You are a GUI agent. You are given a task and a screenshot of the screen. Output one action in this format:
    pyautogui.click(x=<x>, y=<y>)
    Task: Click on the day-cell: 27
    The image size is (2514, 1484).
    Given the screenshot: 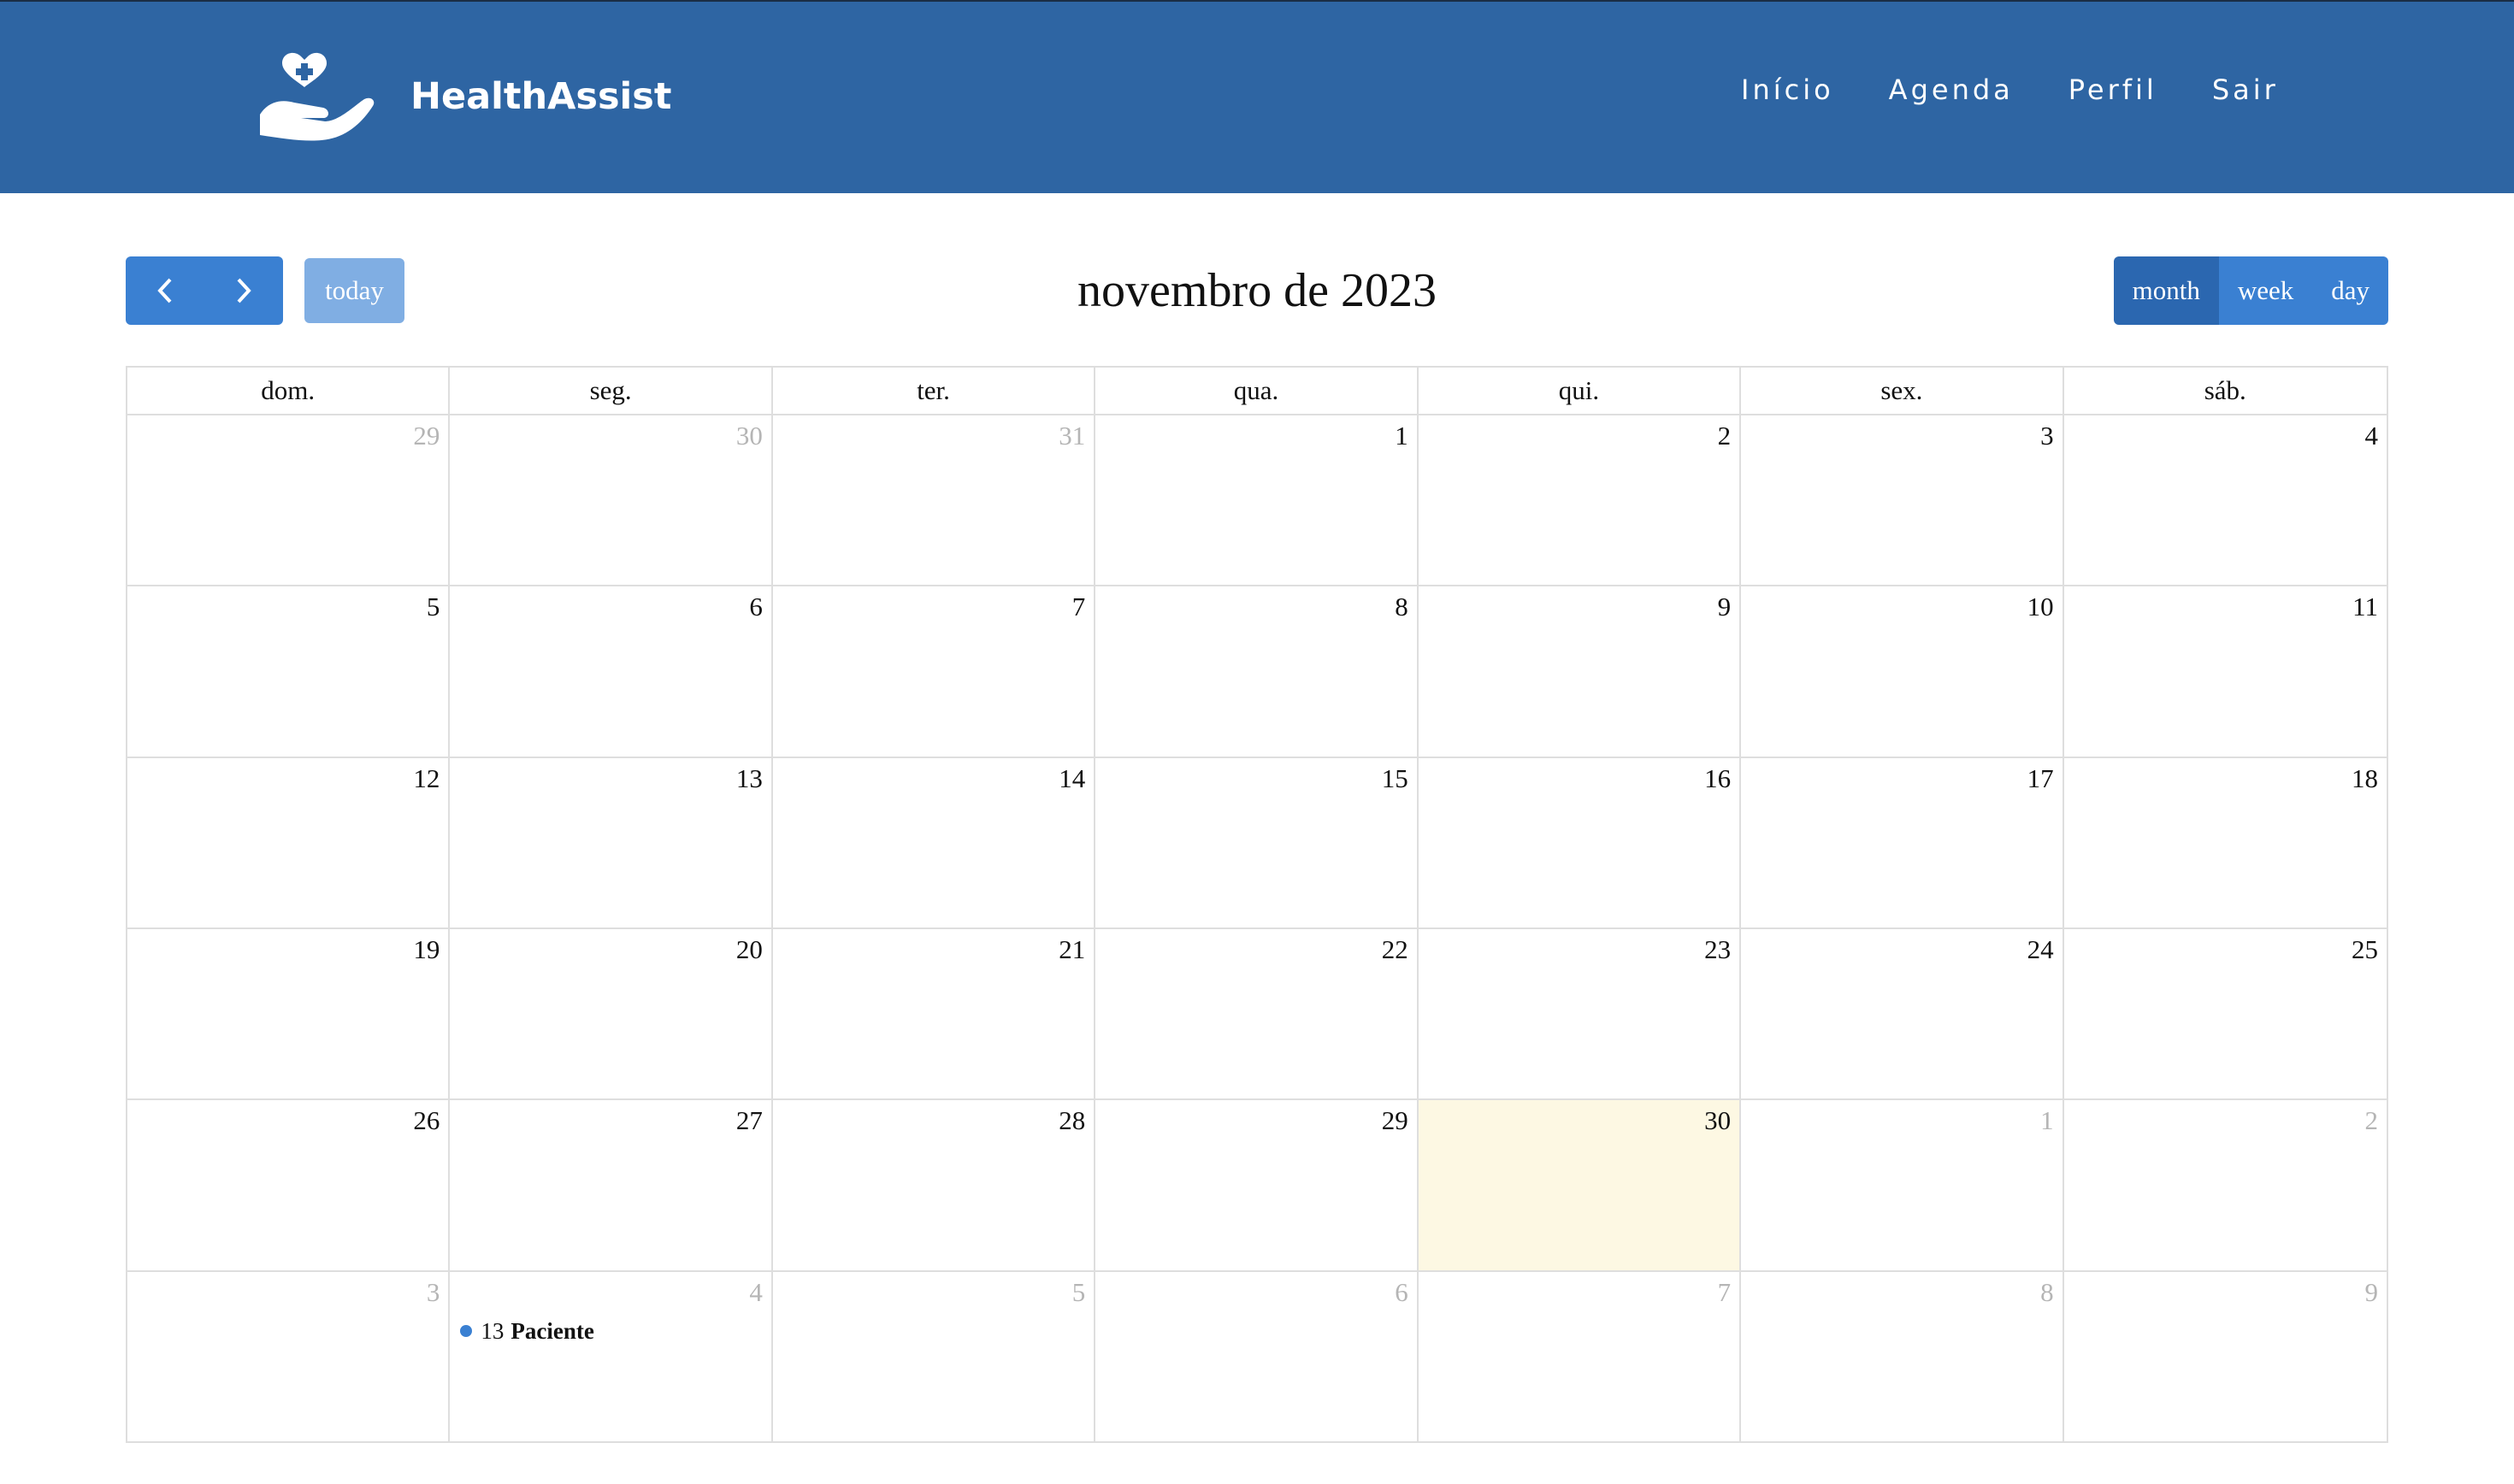 What is the action you would take?
    pyautogui.click(x=612, y=1185)
    